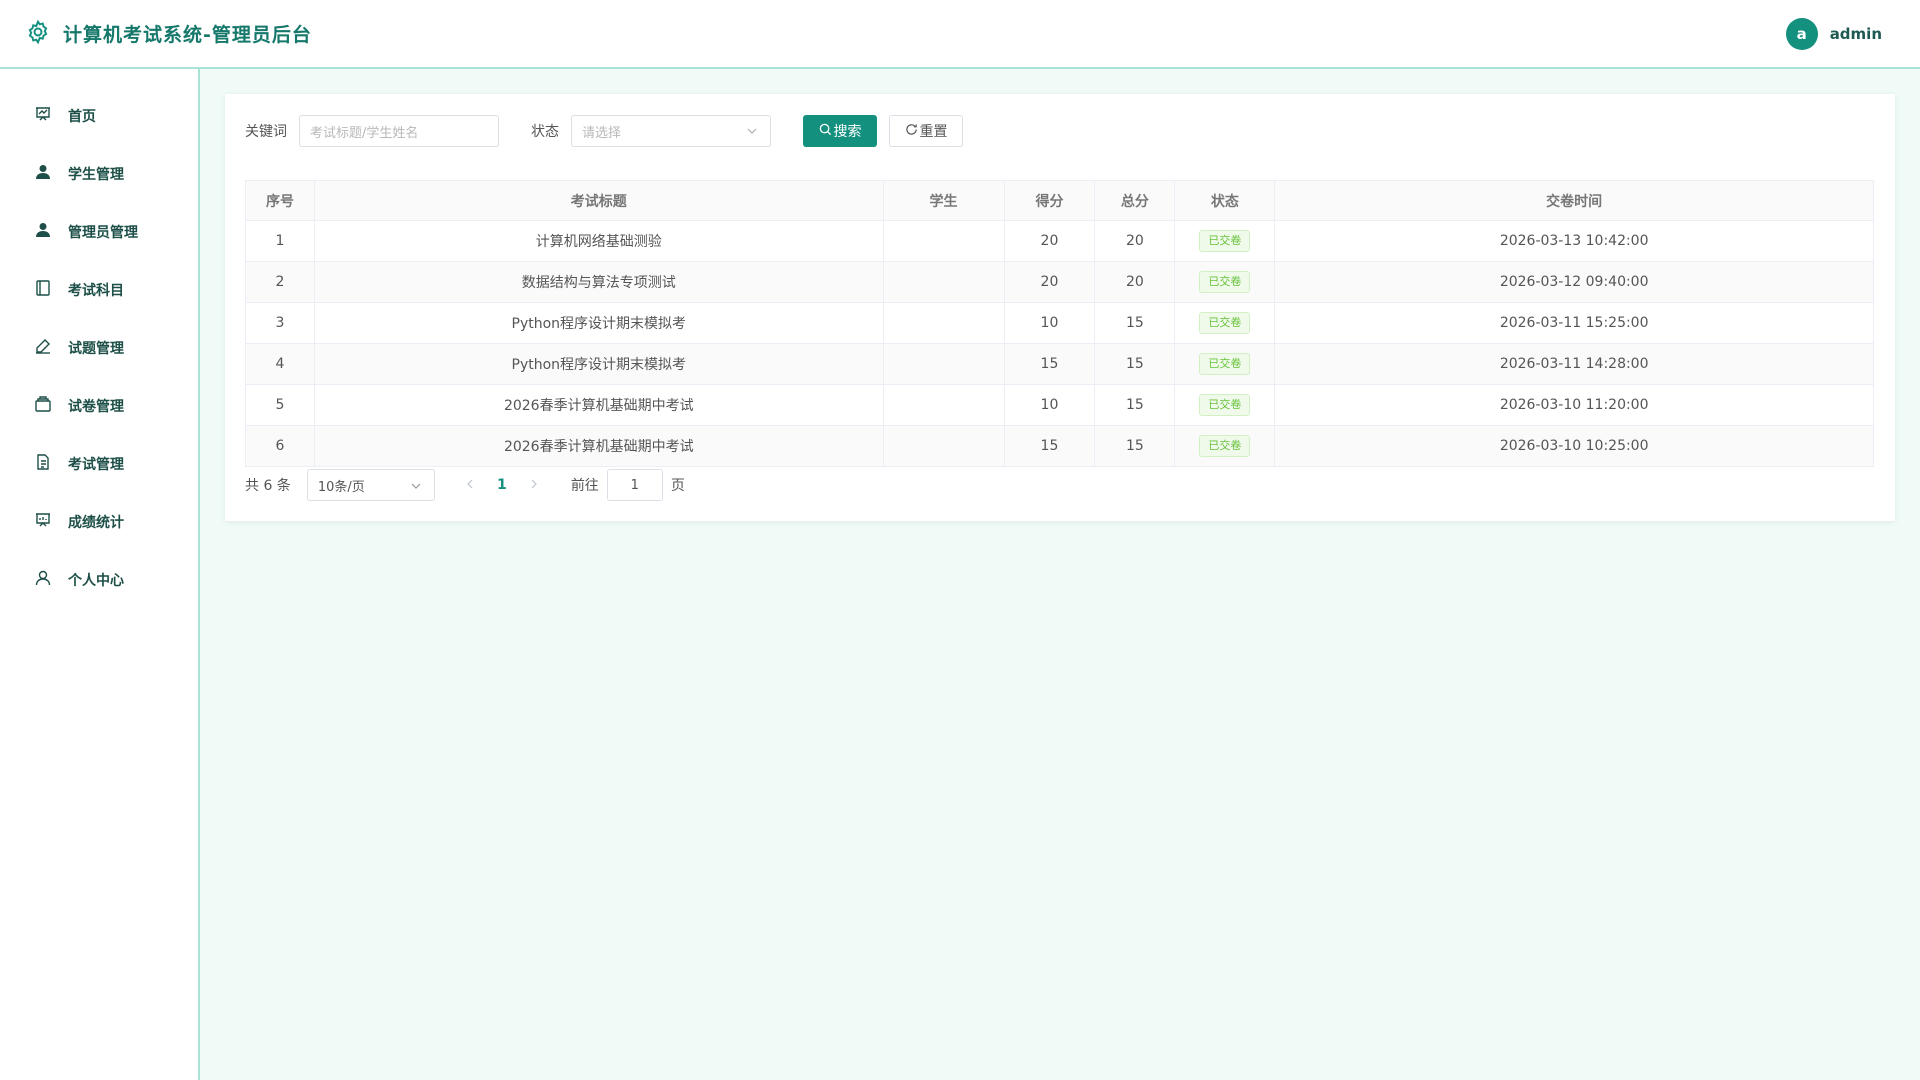 This screenshot has width=1920, height=1080. Describe the element at coordinates (370, 485) in the screenshot. I see `page-size-select: 10条/页` at that location.